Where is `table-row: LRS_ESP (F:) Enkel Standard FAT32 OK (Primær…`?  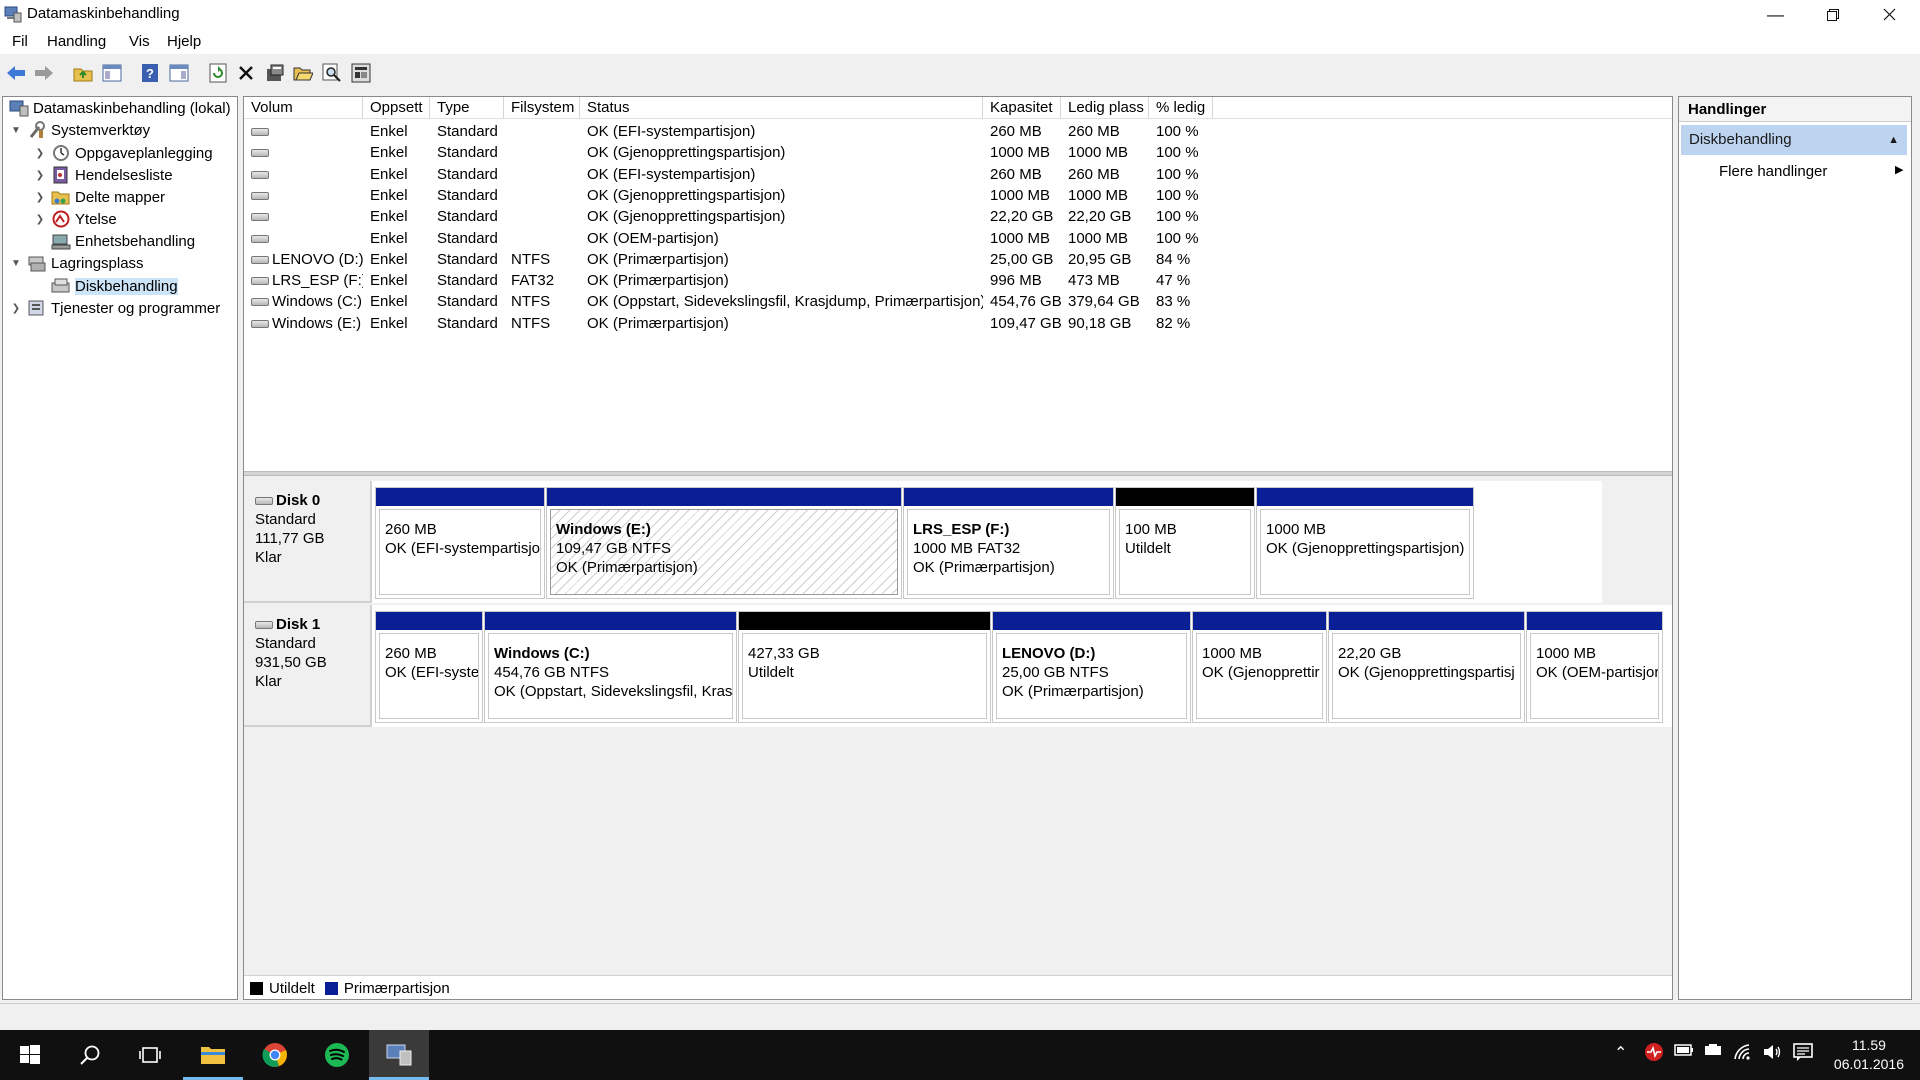
table-row: LRS_ESP (F:) Enkel Standard FAT32 OK (Primær… is located at coordinates (744, 280).